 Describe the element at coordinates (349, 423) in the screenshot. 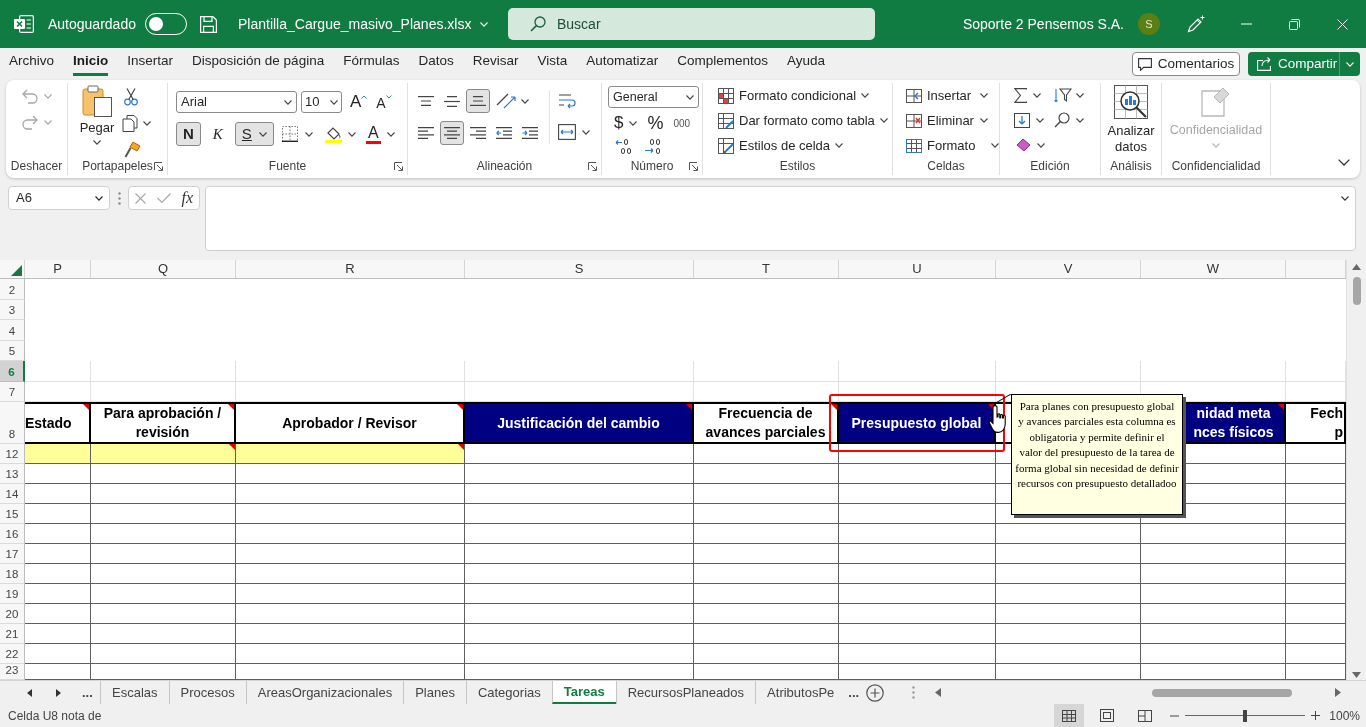

I see `column-title: Aprobador / Revisor` at that location.